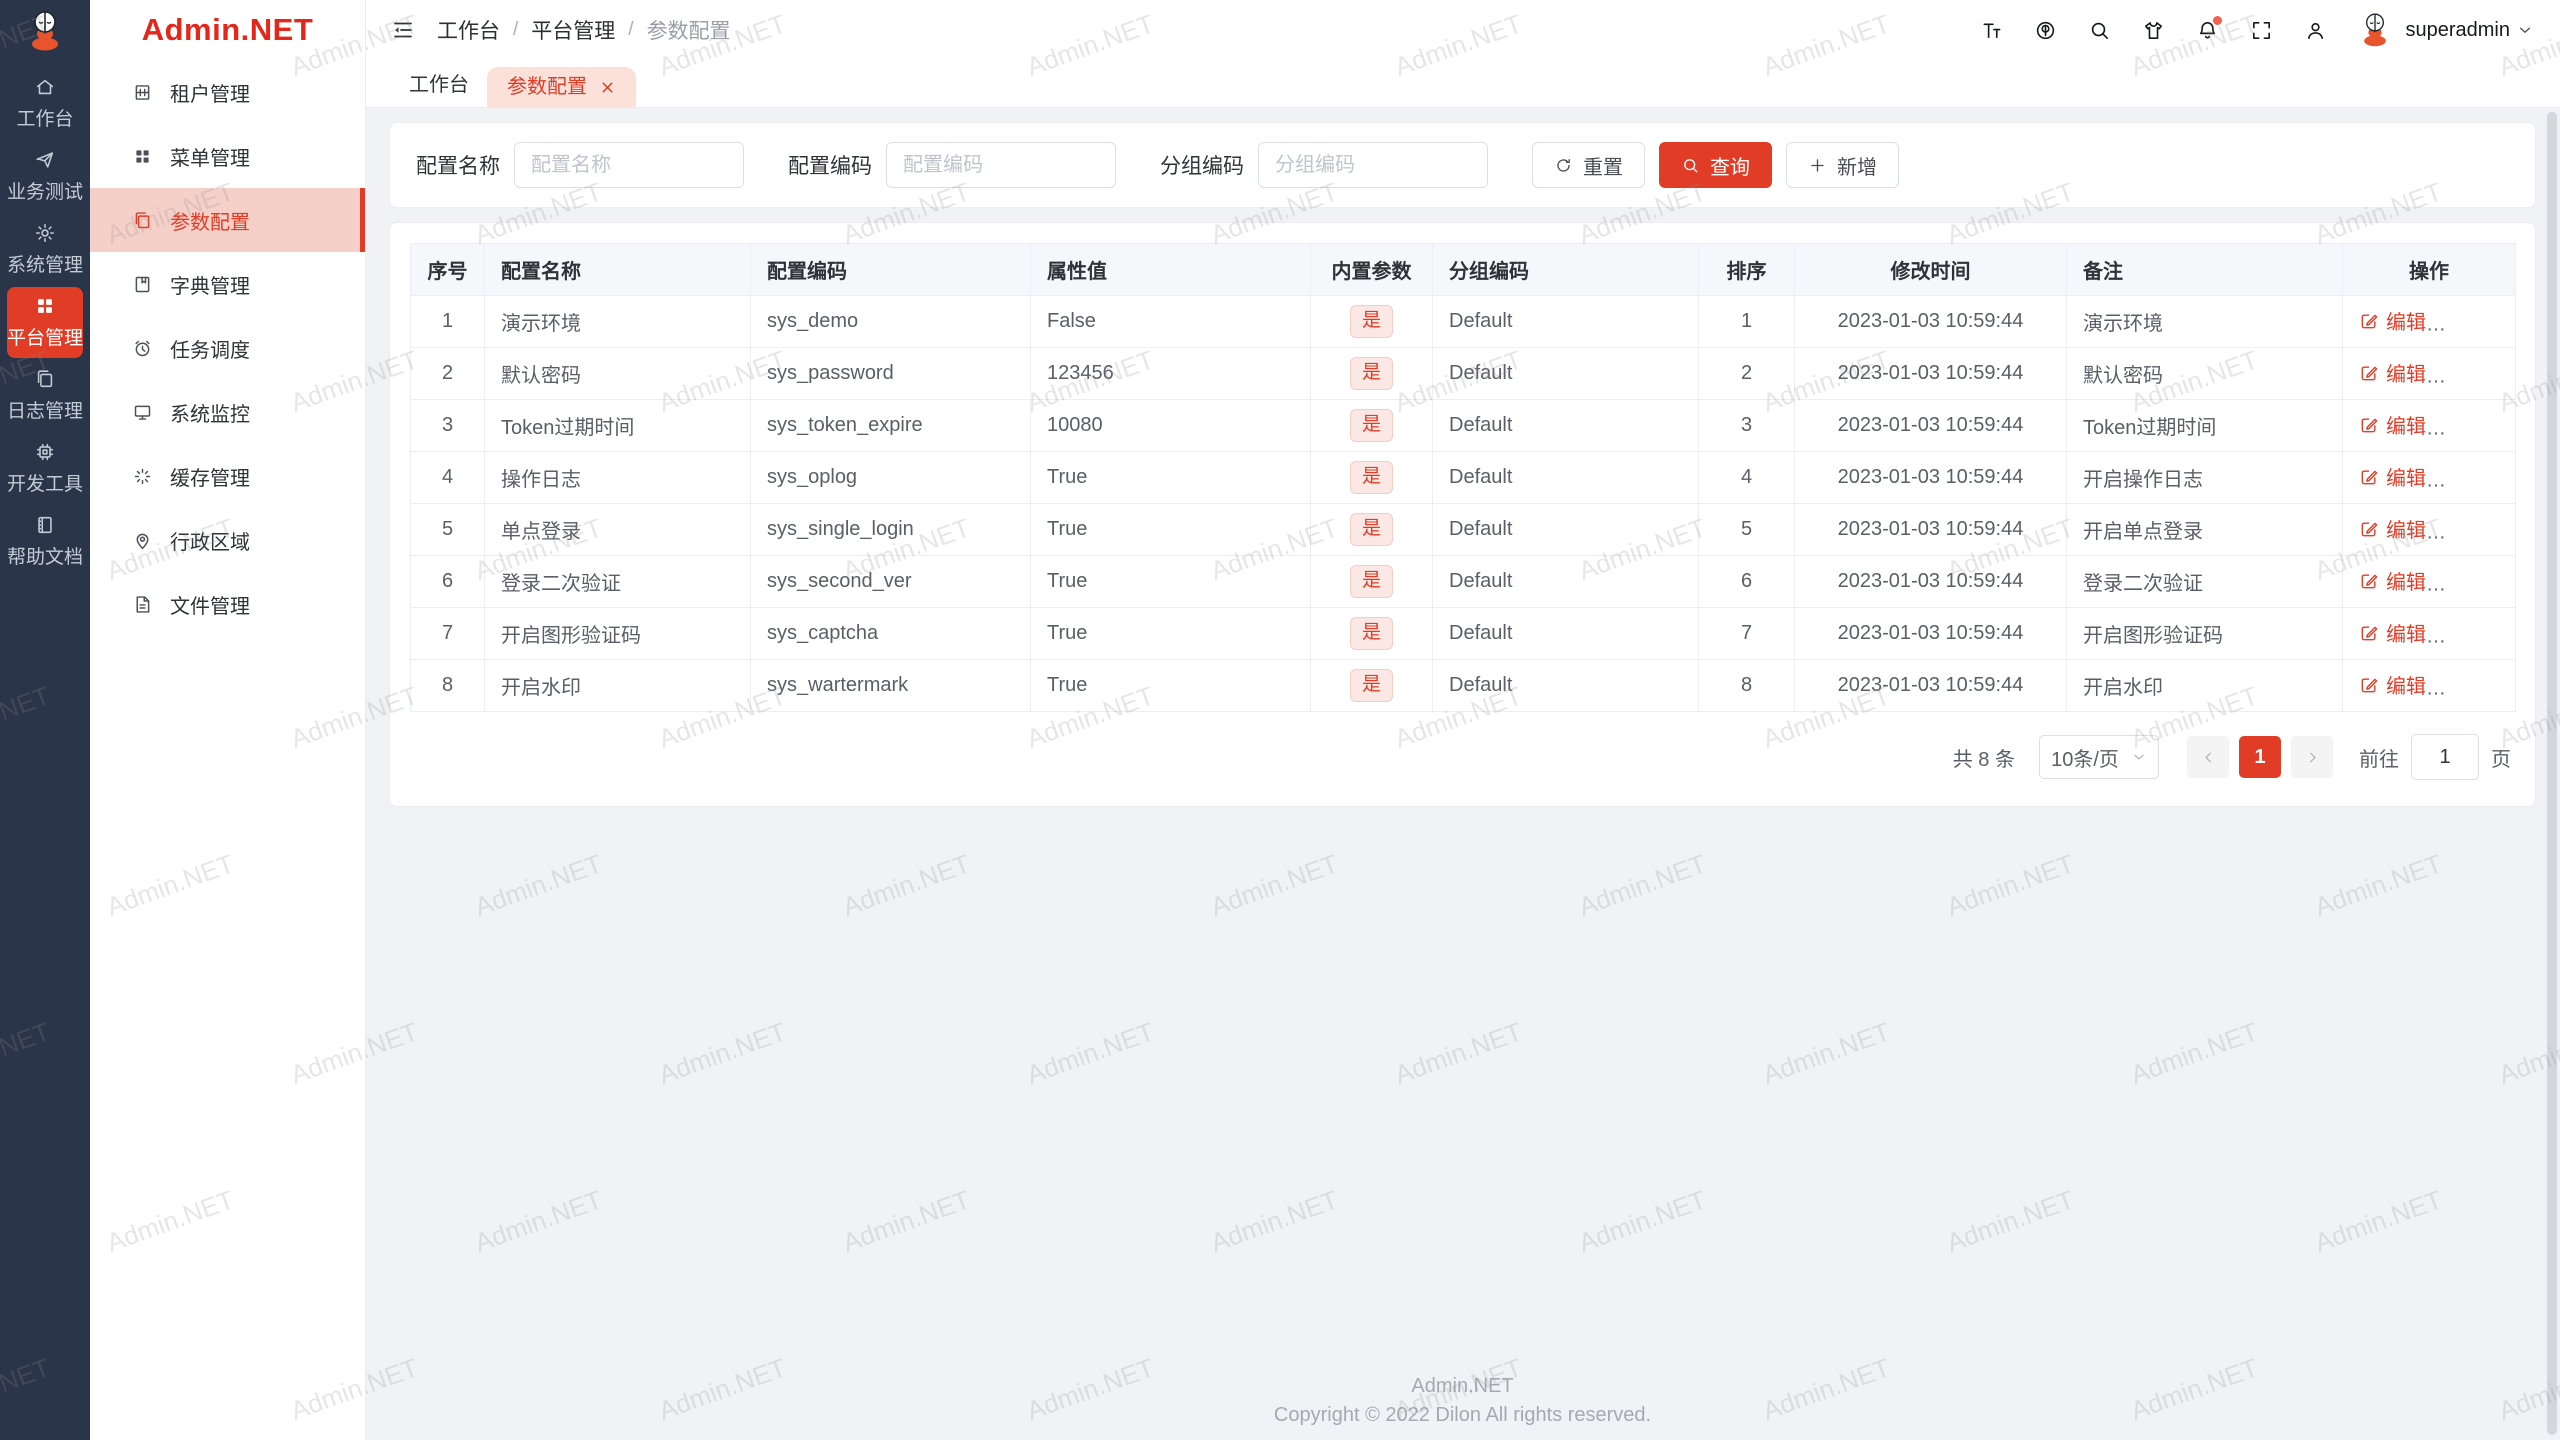 The width and height of the screenshot is (2560, 1440). I want to click on cell-remark: Token过期时间, so click(2204, 425).